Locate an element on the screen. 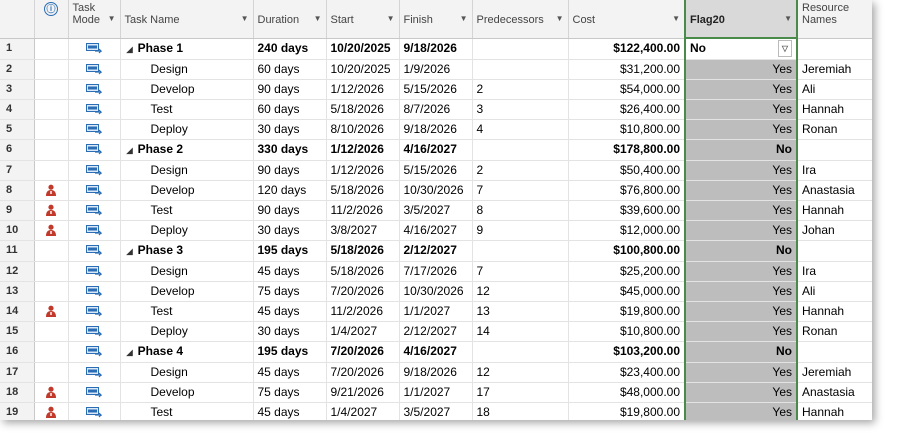  row-number: 17 is located at coordinates (17, 372).